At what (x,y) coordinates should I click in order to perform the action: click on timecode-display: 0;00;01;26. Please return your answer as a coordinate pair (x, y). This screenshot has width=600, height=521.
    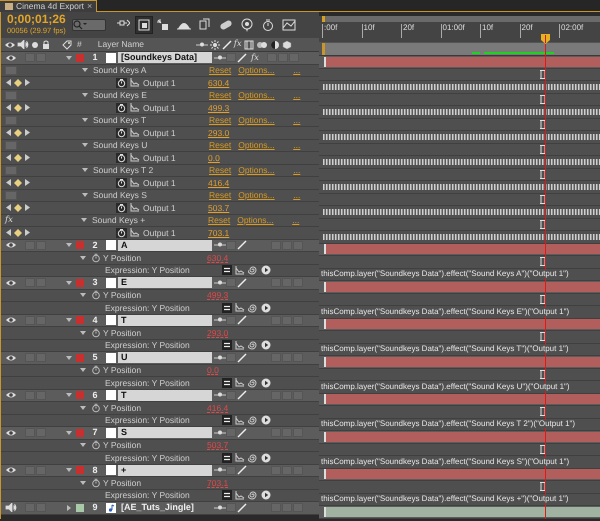
    Looking at the image, I should click on (36, 19).